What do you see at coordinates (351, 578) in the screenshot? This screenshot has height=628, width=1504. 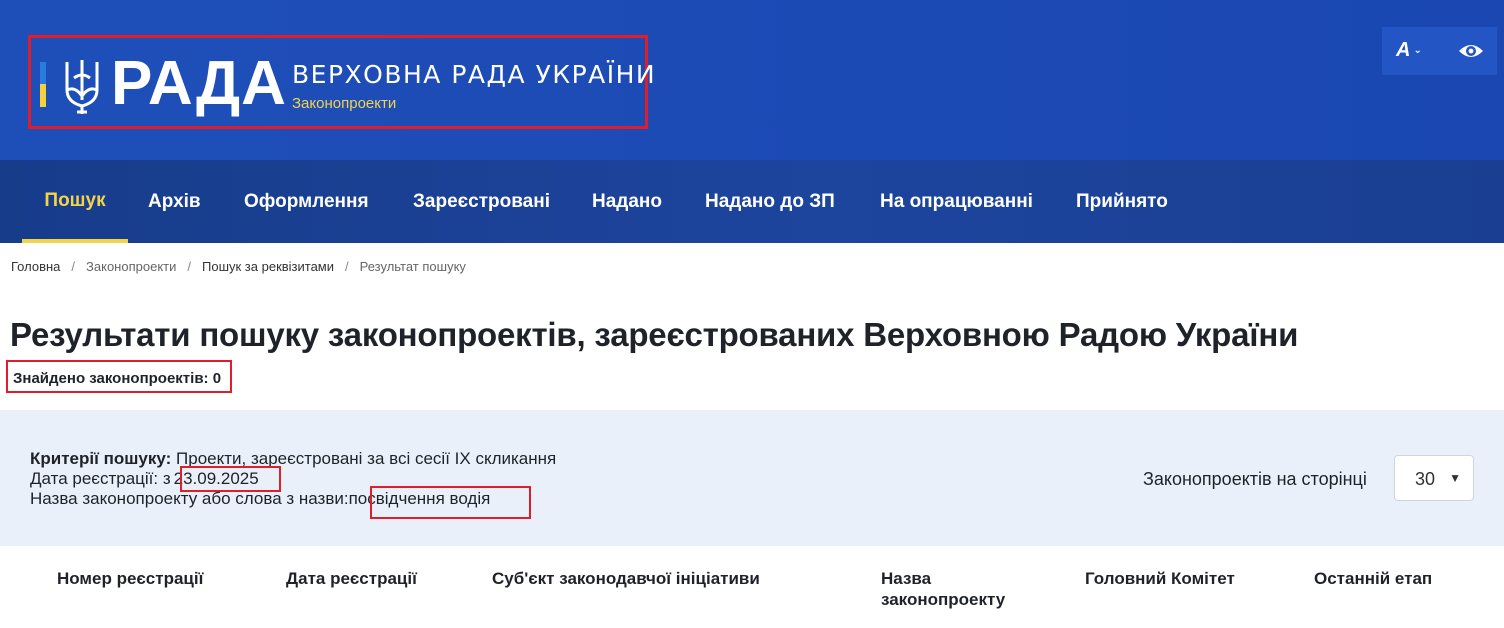 I see `table-header-reg-date: Дата реєстрації` at bounding box center [351, 578].